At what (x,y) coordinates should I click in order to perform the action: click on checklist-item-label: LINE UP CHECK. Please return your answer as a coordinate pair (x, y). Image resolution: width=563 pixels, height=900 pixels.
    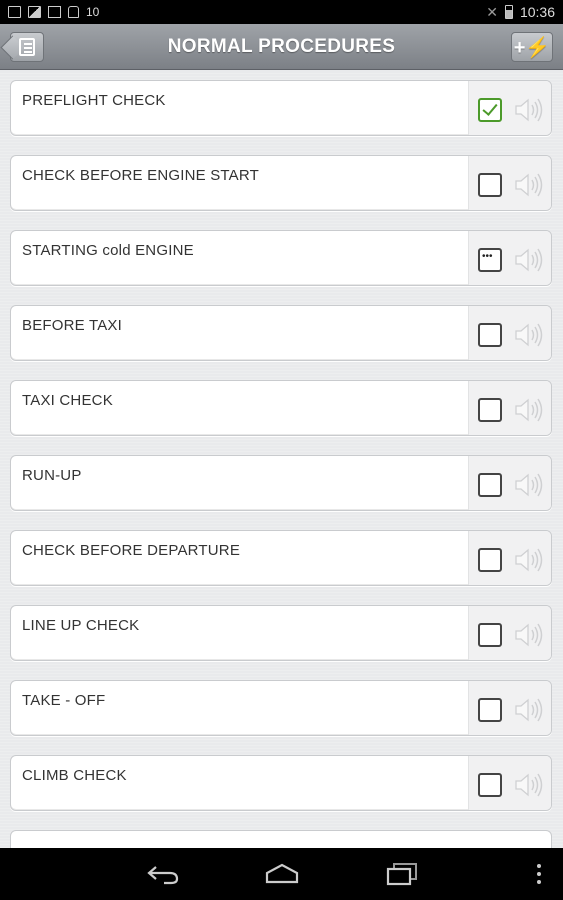
    Looking at the image, I should click on (81, 625).